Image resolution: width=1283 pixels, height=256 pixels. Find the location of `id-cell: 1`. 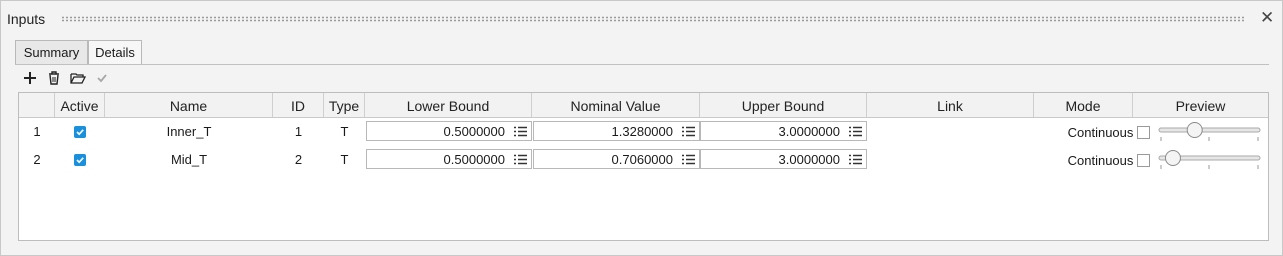

id-cell: 1 is located at coordinates (298, 131).